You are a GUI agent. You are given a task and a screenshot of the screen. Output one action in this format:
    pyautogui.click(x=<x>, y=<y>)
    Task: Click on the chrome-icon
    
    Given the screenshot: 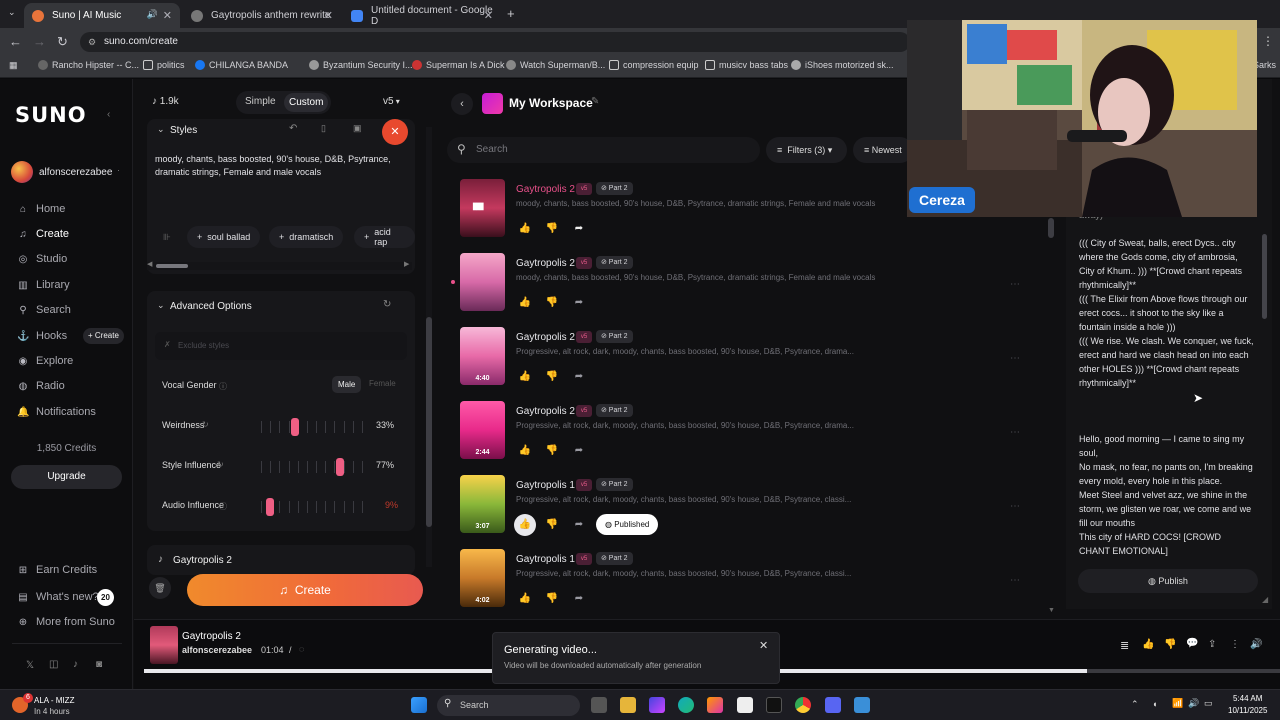 What is the action you would take?
    pyautogui.click(x=803, y=705)
    